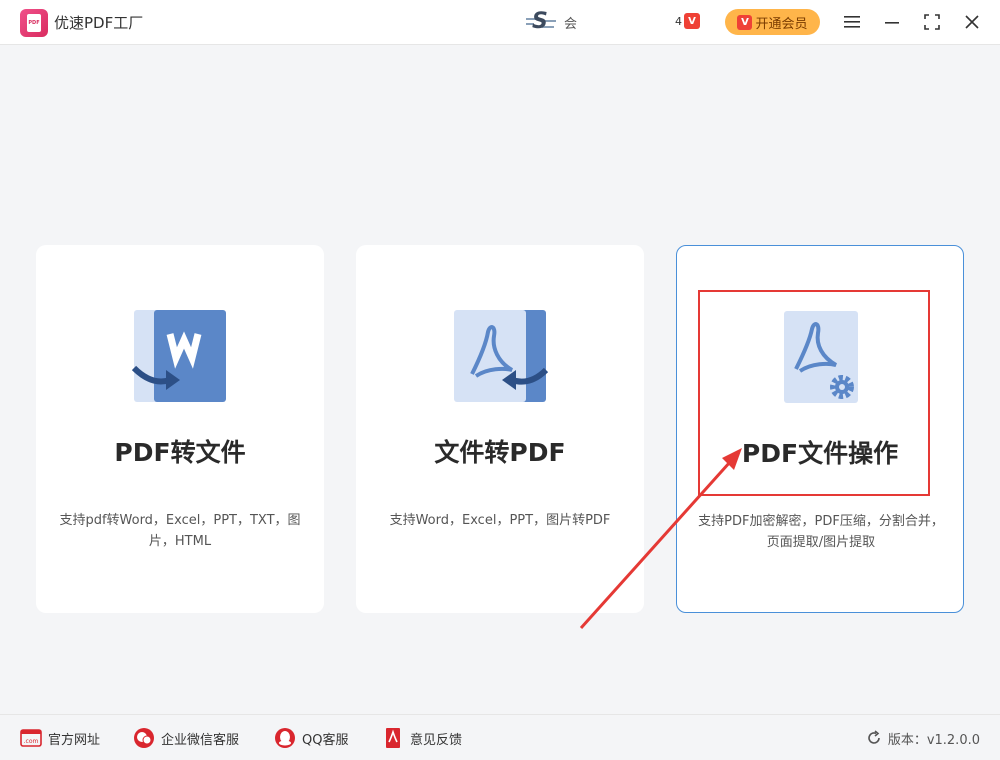  I want to click on refresh-icon, so click(874, 737).